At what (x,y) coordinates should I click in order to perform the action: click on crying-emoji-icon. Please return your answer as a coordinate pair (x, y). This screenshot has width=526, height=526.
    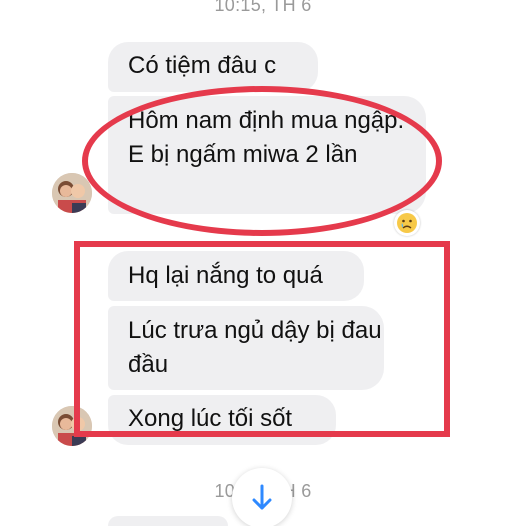
    Looking at the image, I should click on (407, 223).